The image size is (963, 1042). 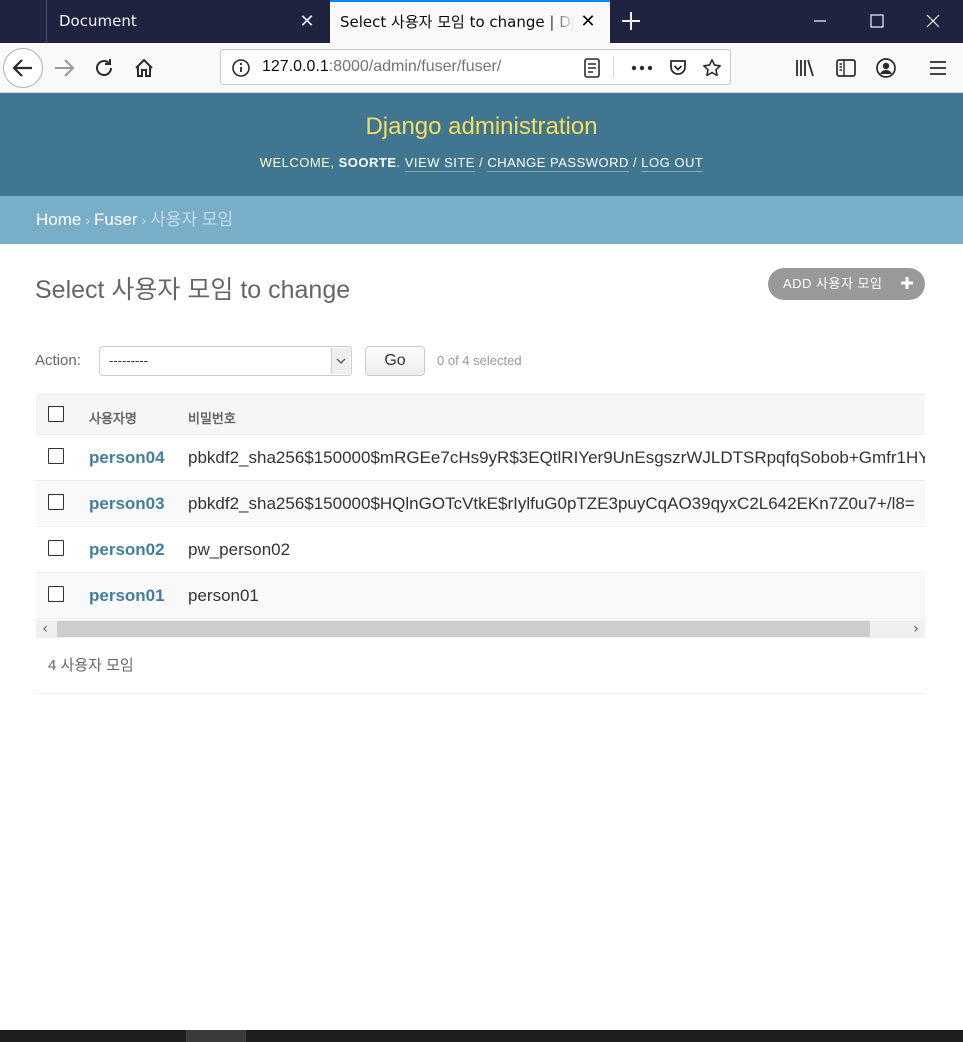 I want to click on page-actions-icon, so click(x=642, y=68).